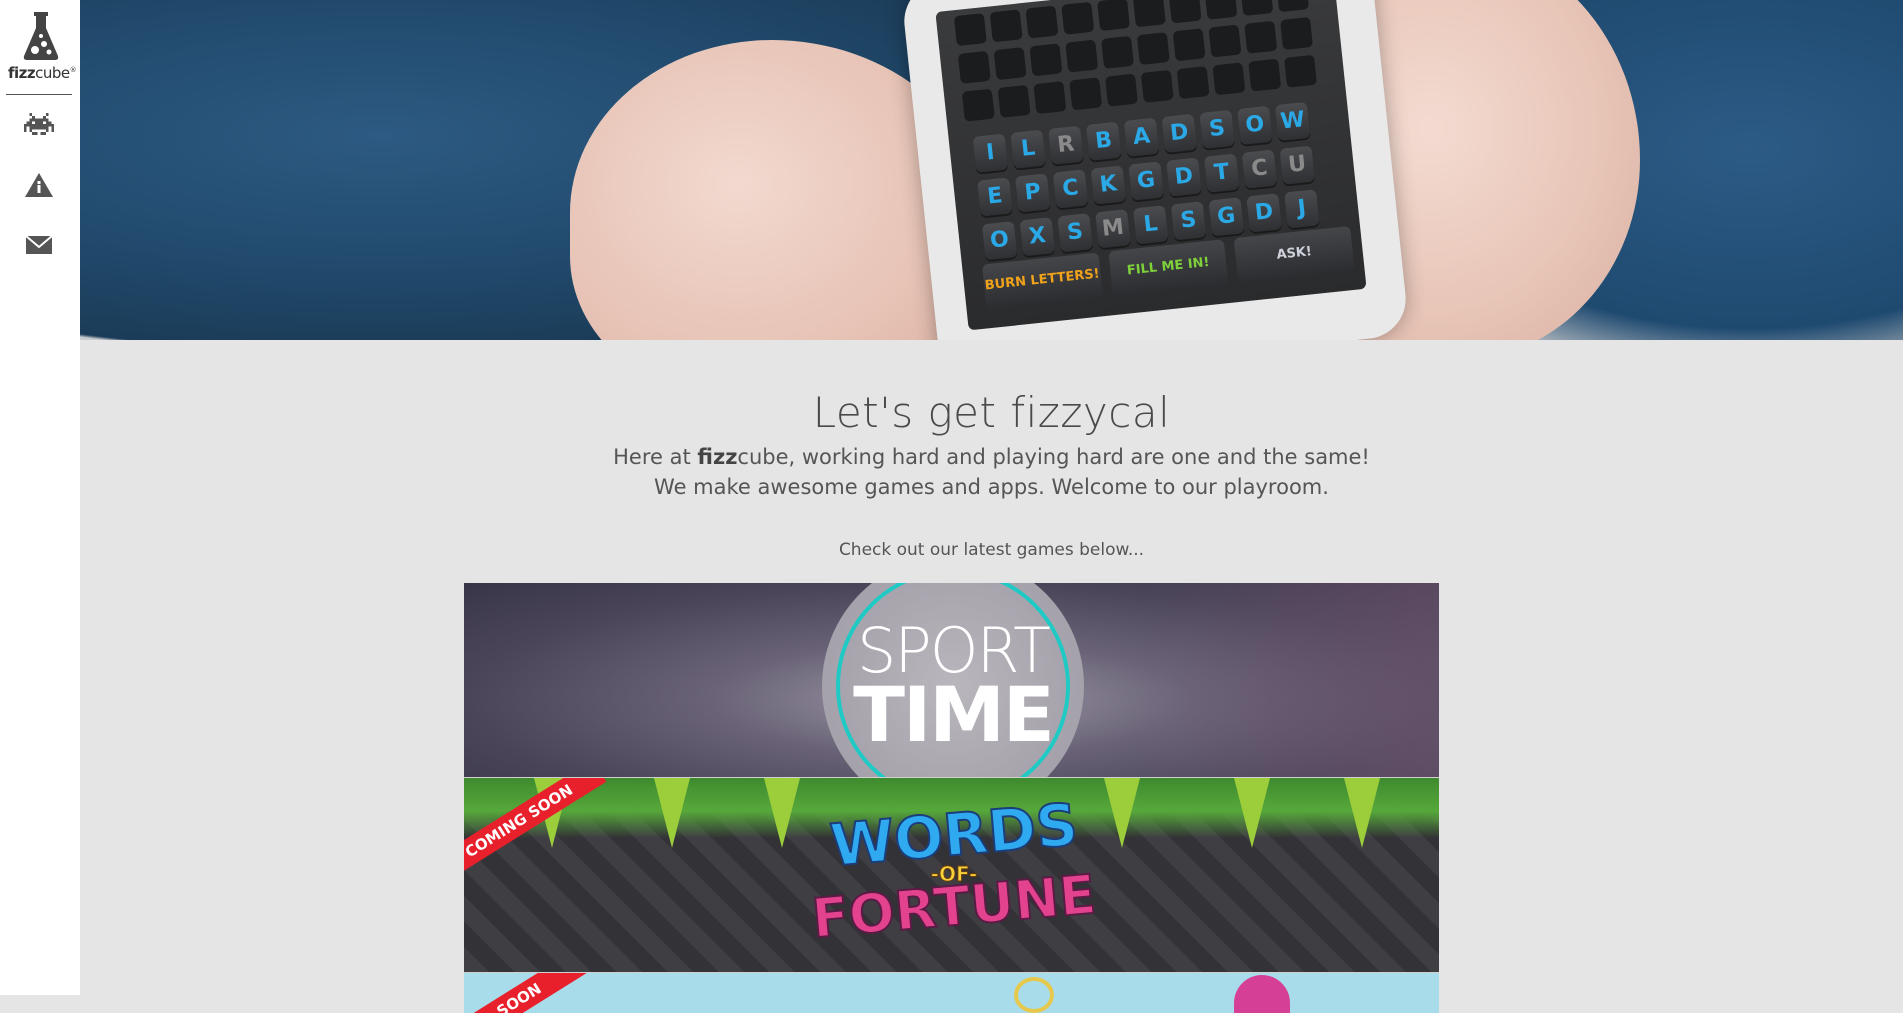 The height and width of the screenshot is (1013, 1903). Describe the element at coordinates (1168, 268) in the screenshot. I see `powerup-fill: FILL ME IN!` at that location.